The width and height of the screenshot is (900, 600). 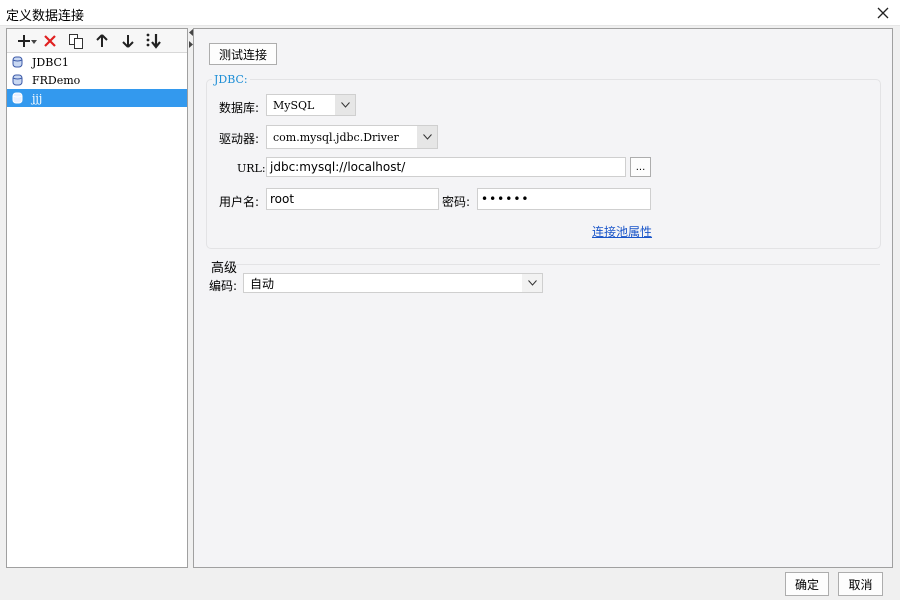 What do you see at coordinates (251, 168) in the screenshot?
I see `url-label: URL:` at bounding box center [251, 168].